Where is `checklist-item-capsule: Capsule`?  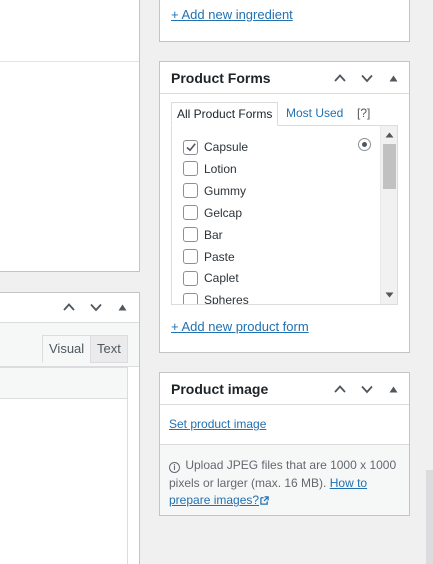
checklist-item-capsule: Capsule is located at coordinates (215, 147).